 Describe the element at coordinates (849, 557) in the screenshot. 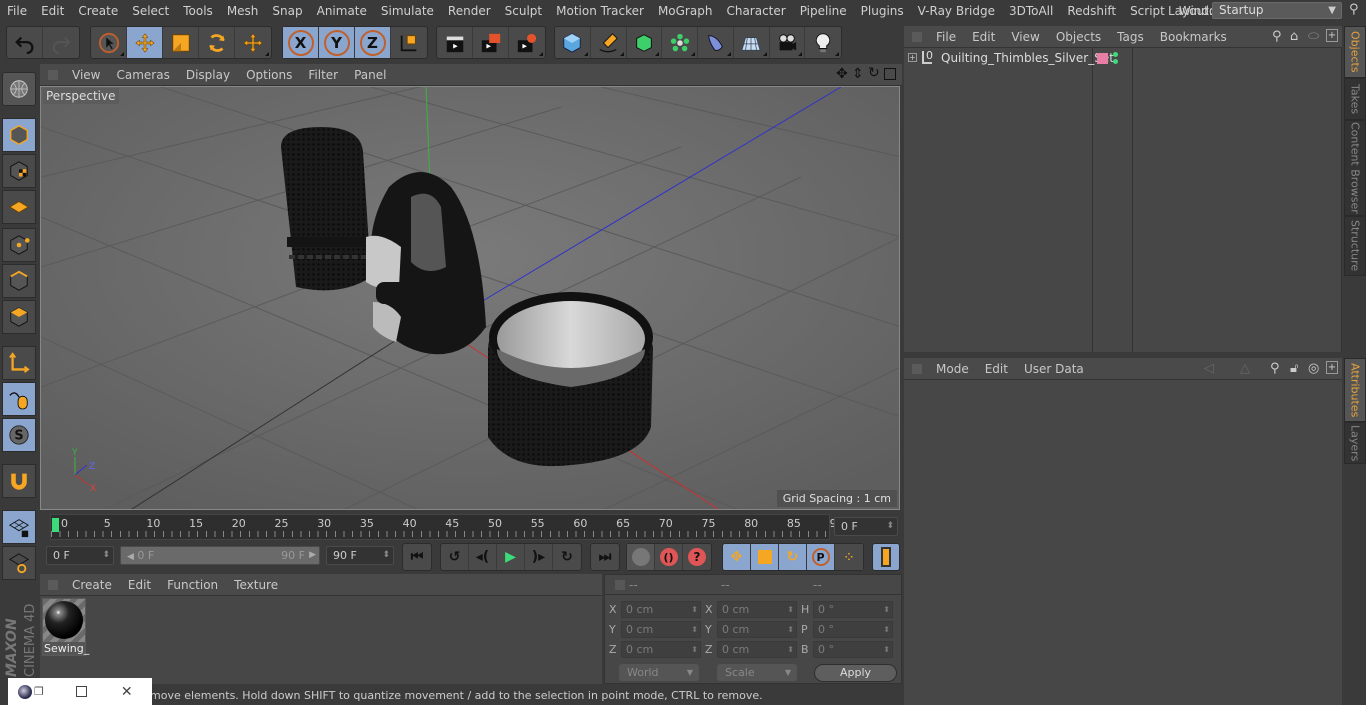

I see `key-pla-button: ⁘` at that location.